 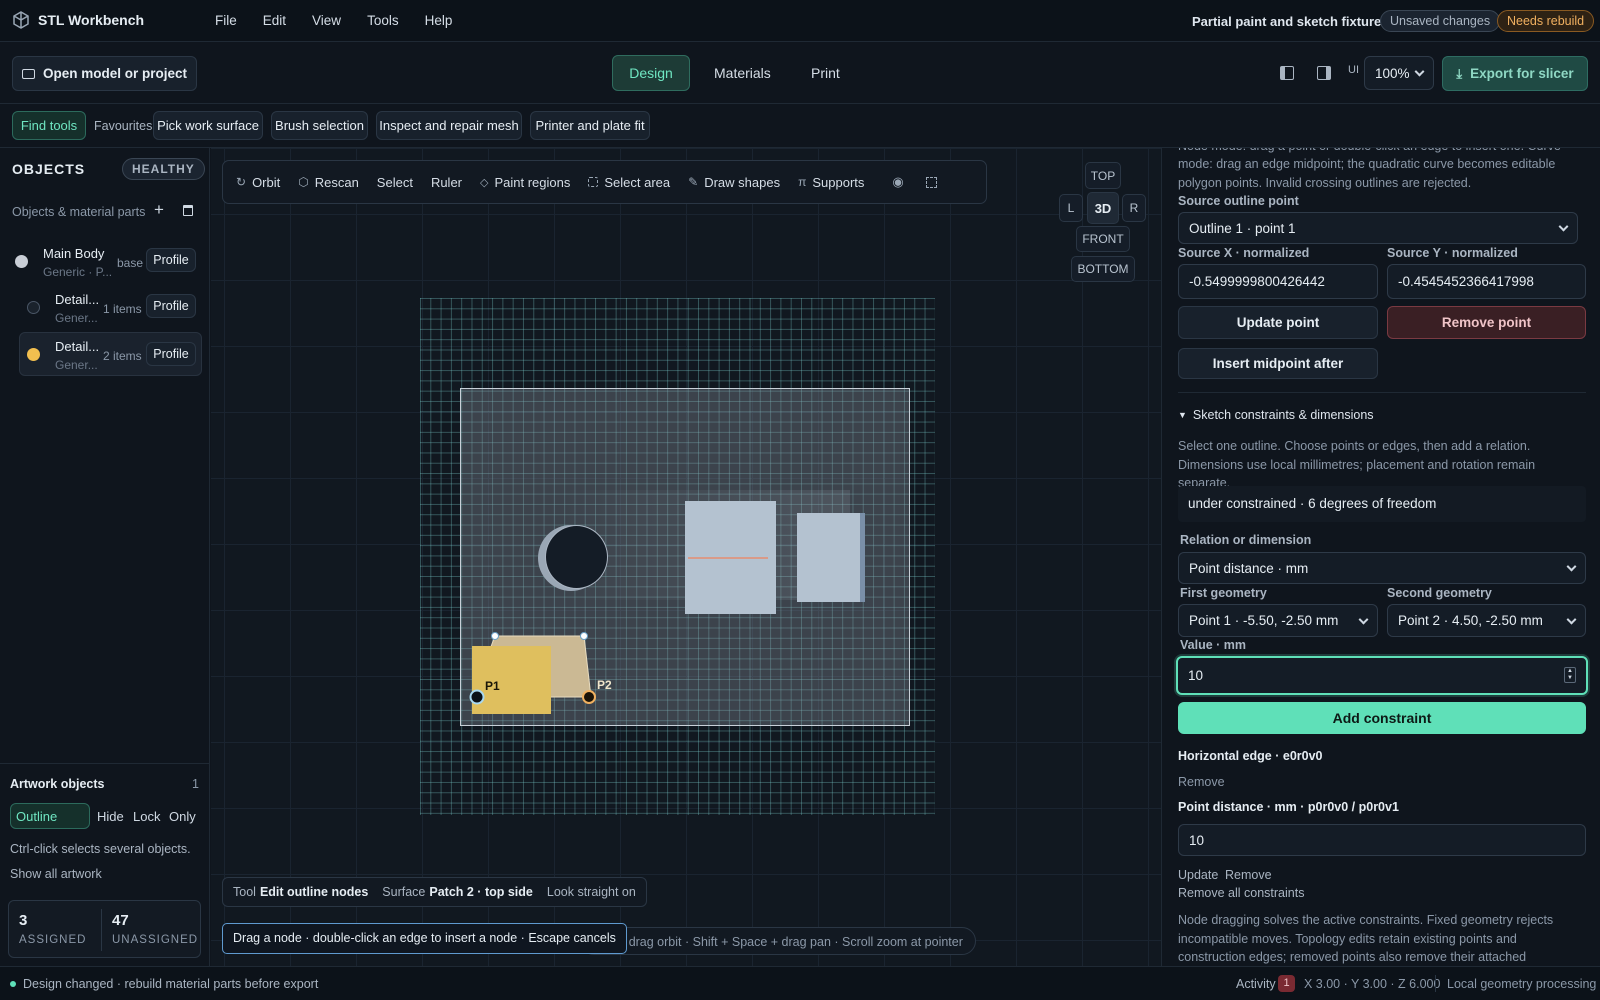 I want to click on open-model-button: Open model or project, so click(x=104, y=73).